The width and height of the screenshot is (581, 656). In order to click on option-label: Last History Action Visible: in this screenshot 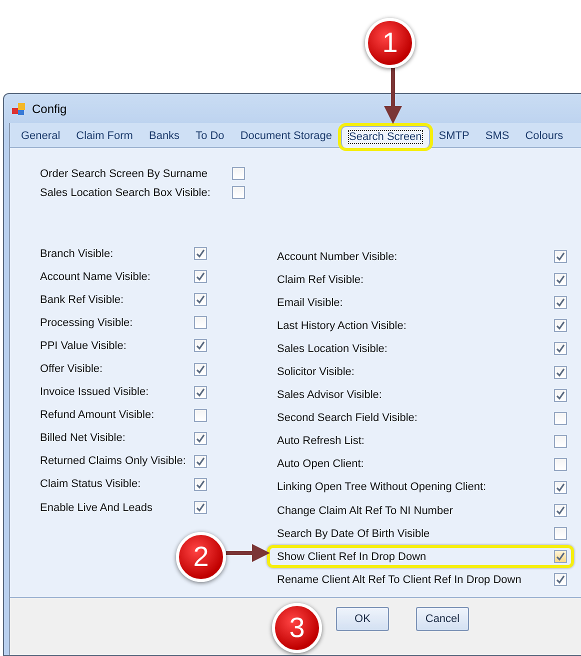, I will do `click(342, 326)`.